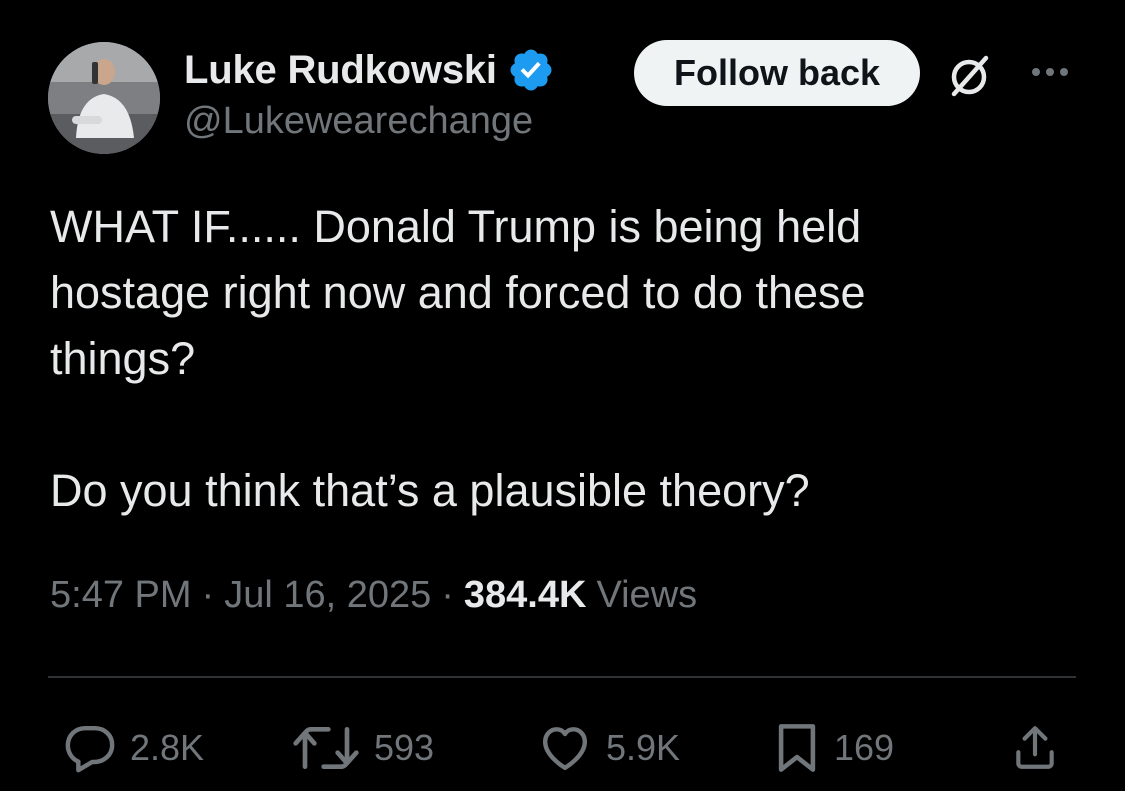  What do you see at coordinates (562, 677) in the screenshot?
I see `divider` at bounding box center [562, 677].